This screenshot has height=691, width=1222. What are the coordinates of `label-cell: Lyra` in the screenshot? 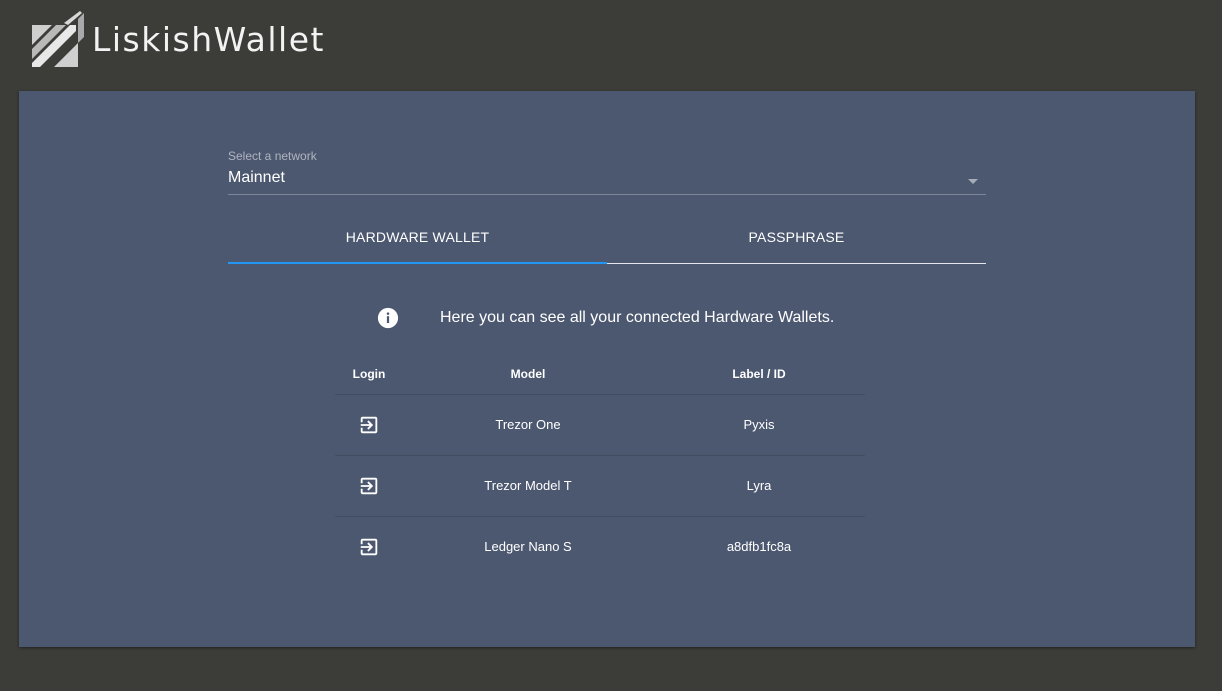 It's located at (759, 486).